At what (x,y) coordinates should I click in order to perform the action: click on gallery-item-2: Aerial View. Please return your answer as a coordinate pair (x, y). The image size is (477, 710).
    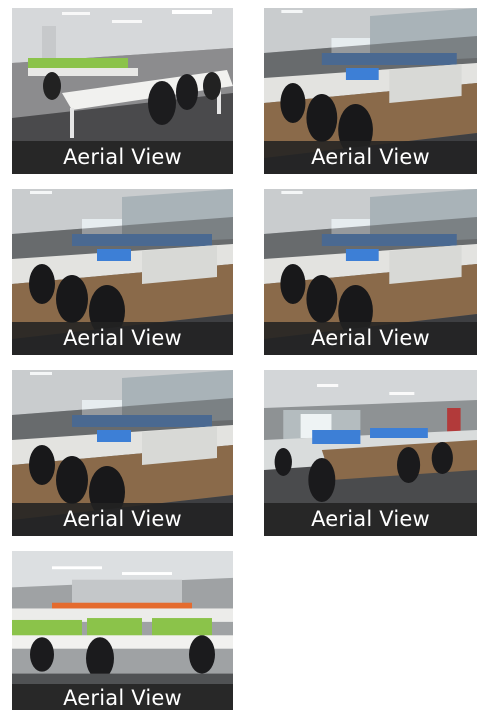
    Looking at the image, I should click on (370, 91).